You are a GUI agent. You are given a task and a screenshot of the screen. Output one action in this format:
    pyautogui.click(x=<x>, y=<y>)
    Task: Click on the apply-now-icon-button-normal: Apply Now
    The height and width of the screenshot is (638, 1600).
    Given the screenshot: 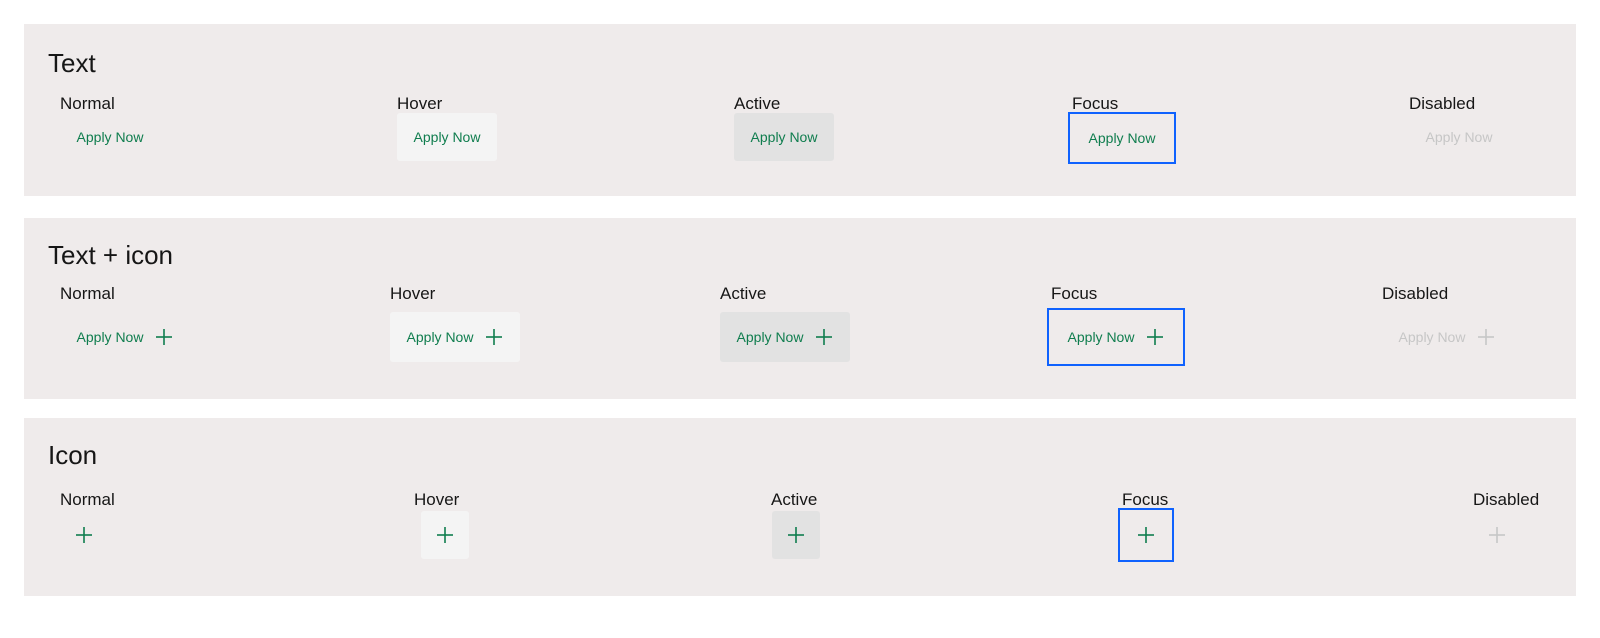 What is the action you would take?
    pyautogui.click(x=125, y=337)
    